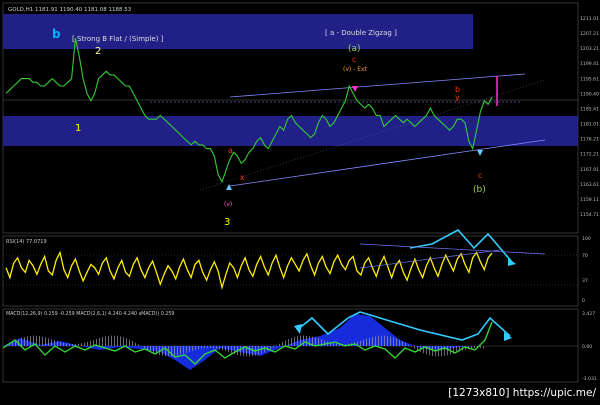 The image size is (600, 405). I want to click on wave-label-v-ext: (v) - Ext, so click(355, 69).